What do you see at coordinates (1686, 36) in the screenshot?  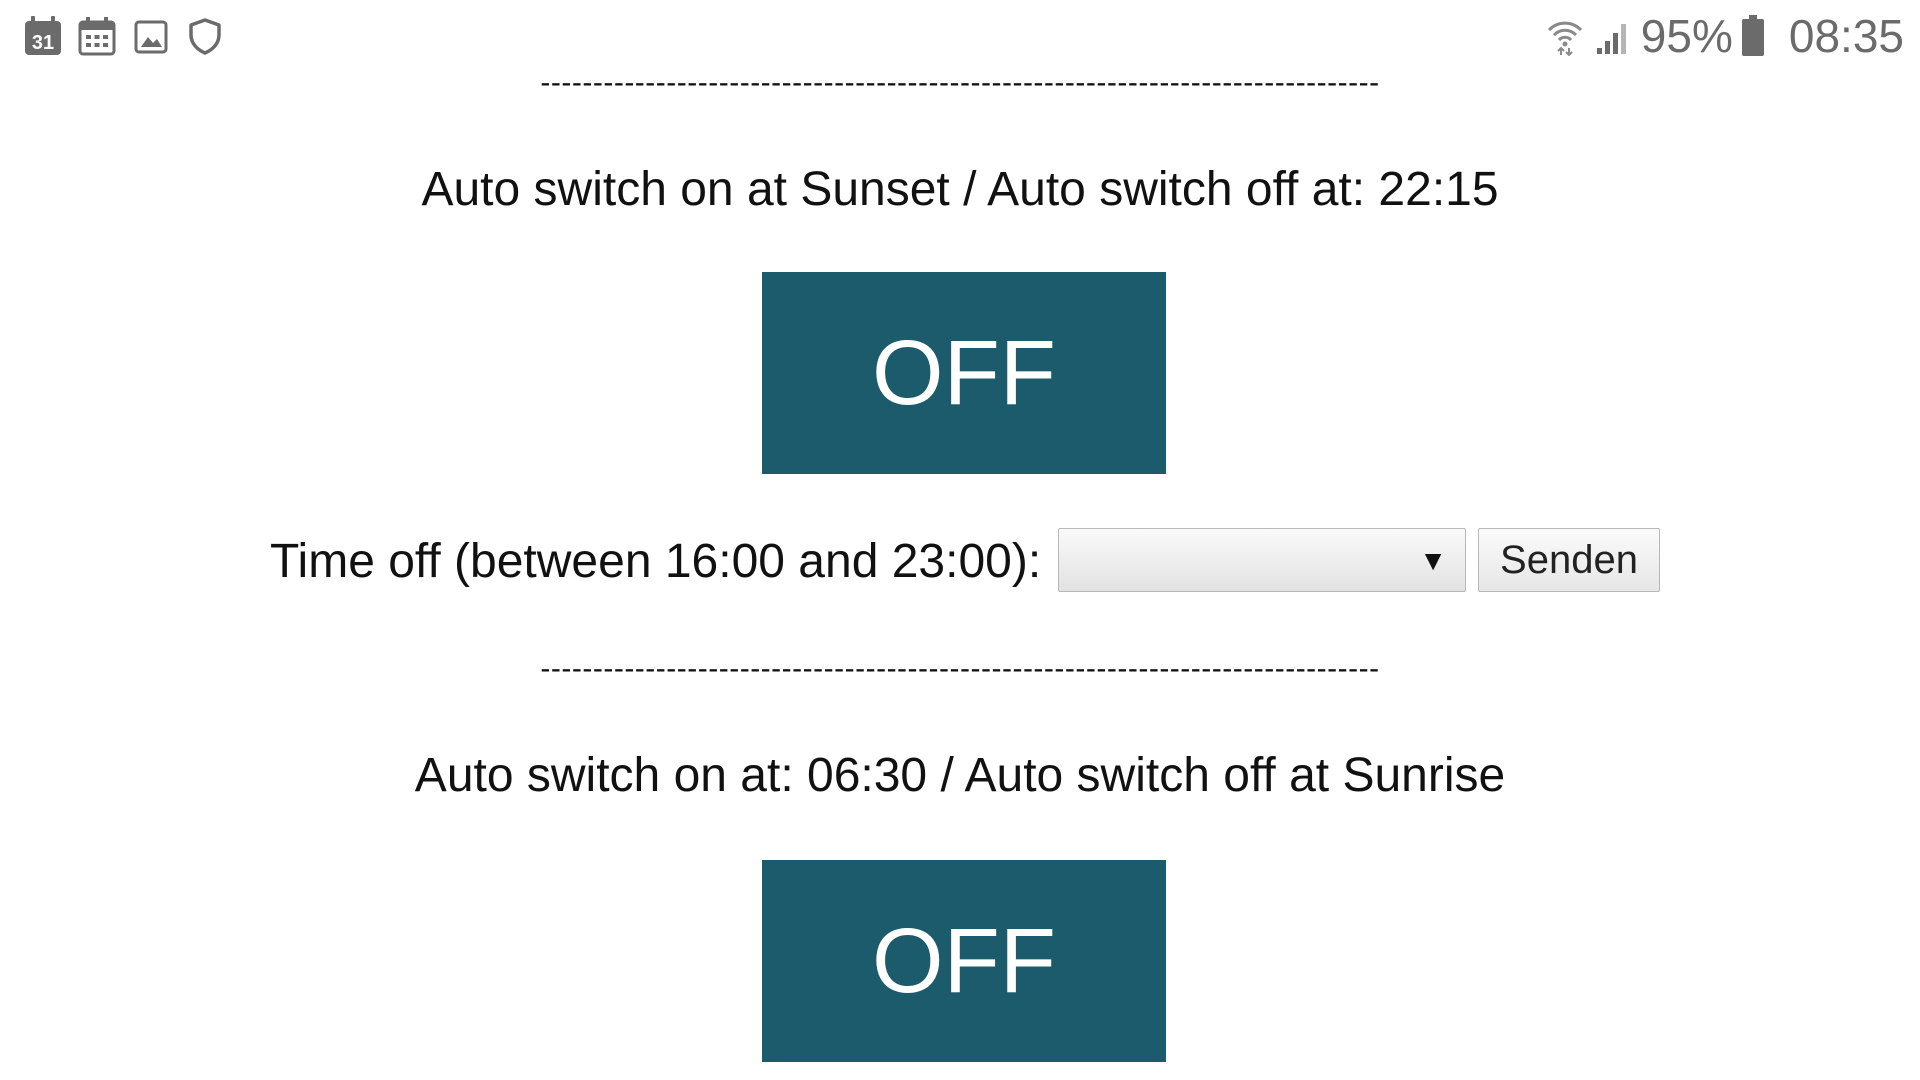 I see `battery-percent: 95%` at bounding box center [1686, 36].